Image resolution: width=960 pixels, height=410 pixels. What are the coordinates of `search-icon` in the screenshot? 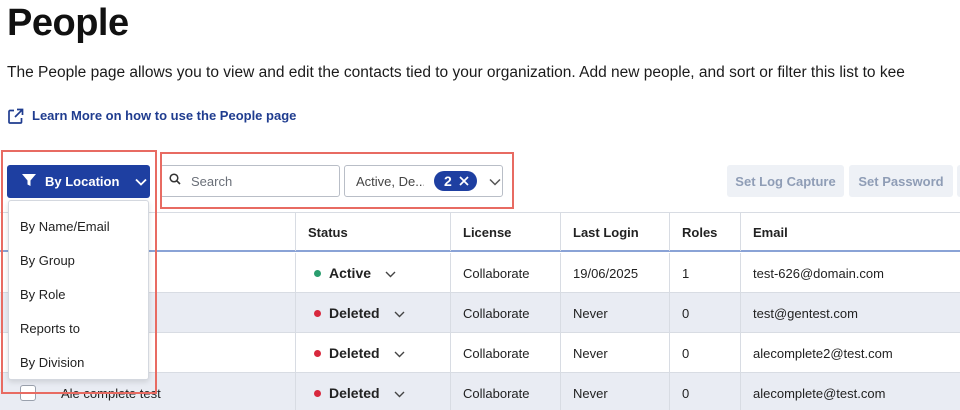 It's located at (175, 181).